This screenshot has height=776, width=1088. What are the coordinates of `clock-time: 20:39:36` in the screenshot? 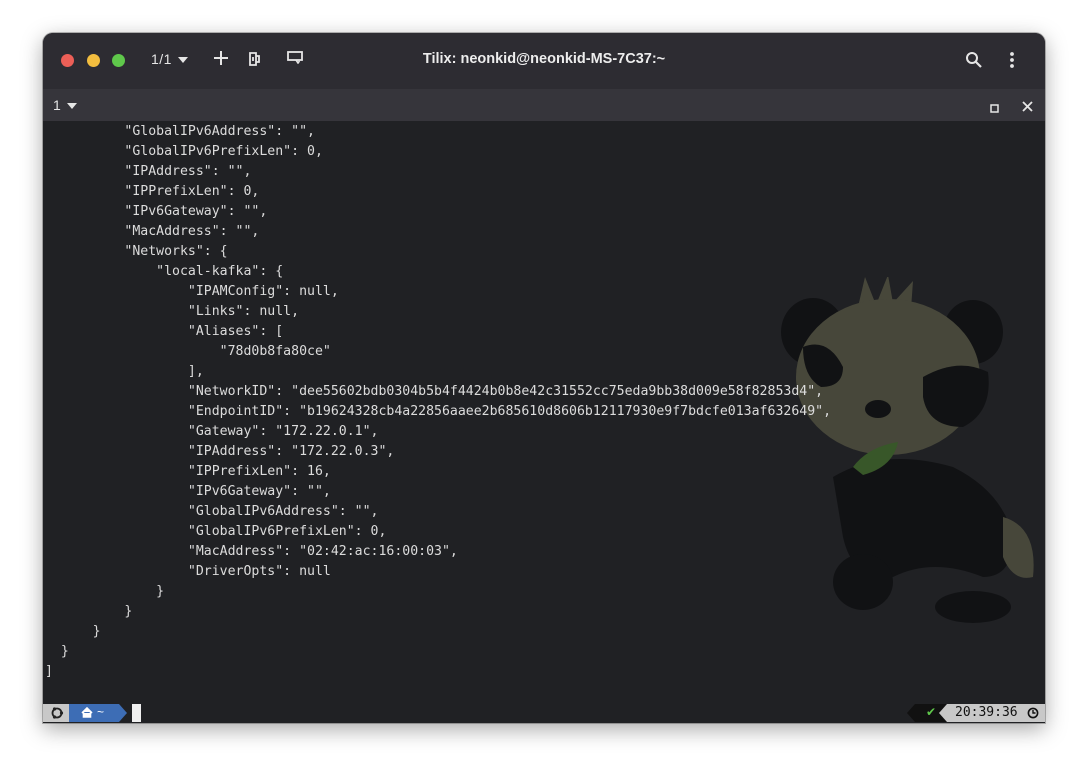 It's located at (986, 712).